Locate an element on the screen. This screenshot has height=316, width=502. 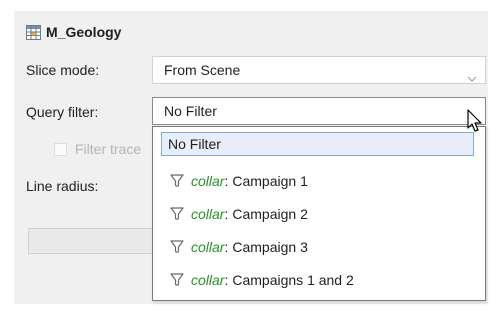
dropdown-option: collar: Campaign 3 is located at coordinates (238, 247).